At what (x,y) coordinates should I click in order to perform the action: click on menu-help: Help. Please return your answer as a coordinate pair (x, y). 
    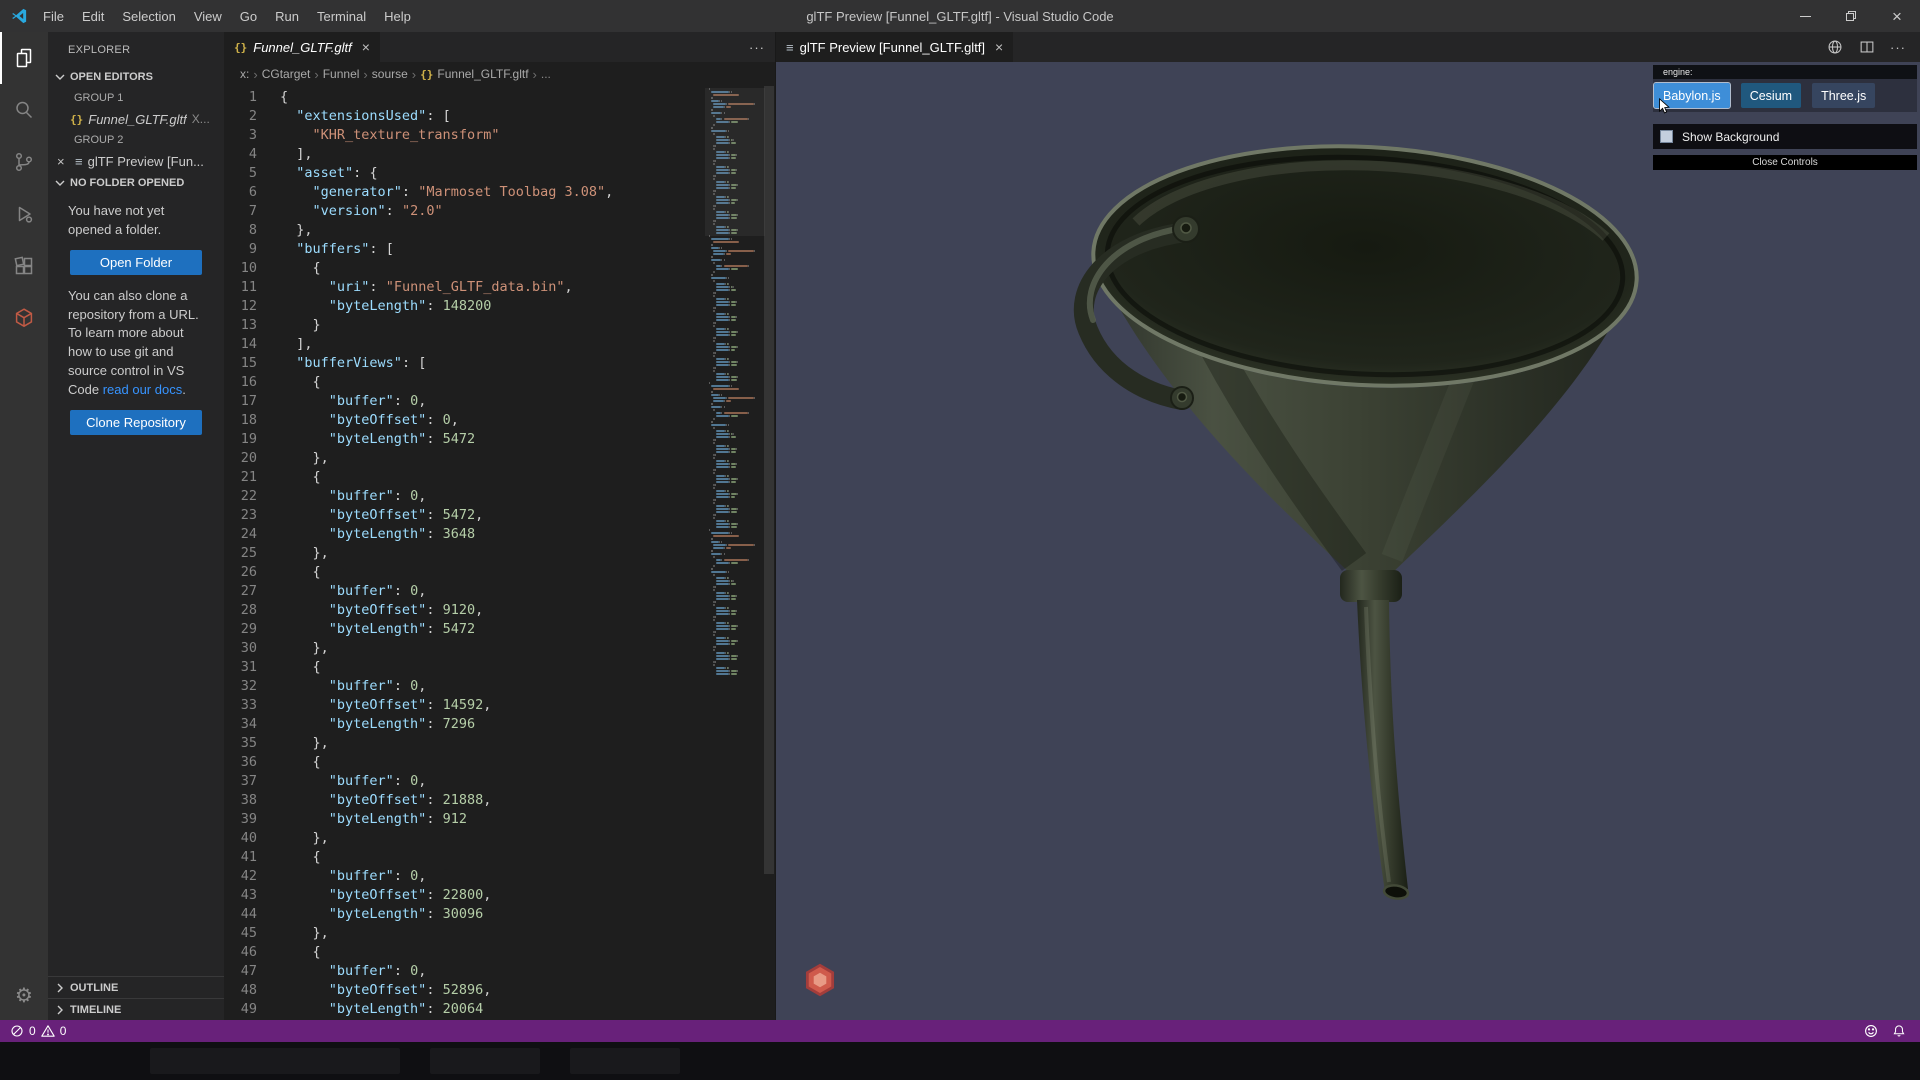
    Looking at the image, I should click on (397, 16).